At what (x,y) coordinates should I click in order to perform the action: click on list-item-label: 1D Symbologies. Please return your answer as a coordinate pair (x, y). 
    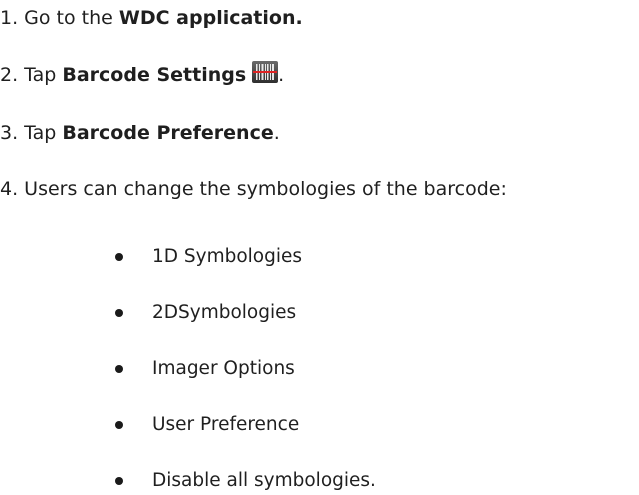
    Looking at the image, I should click on (227, 256).